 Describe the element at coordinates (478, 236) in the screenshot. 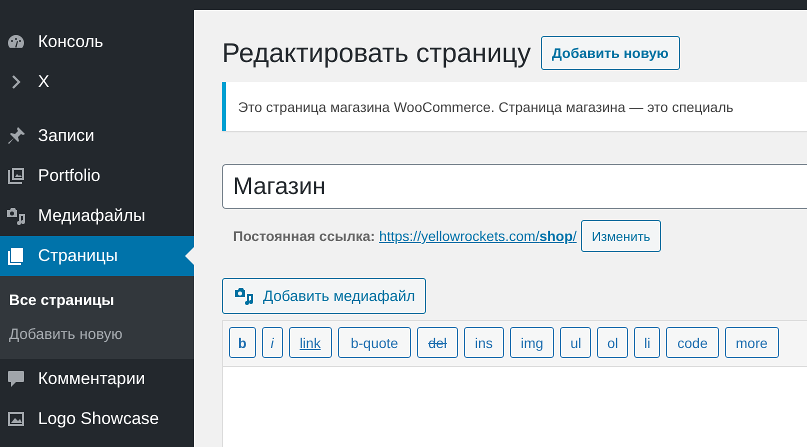

I see `permalink-link: https://yellowrockets.com/shop/` at that location.